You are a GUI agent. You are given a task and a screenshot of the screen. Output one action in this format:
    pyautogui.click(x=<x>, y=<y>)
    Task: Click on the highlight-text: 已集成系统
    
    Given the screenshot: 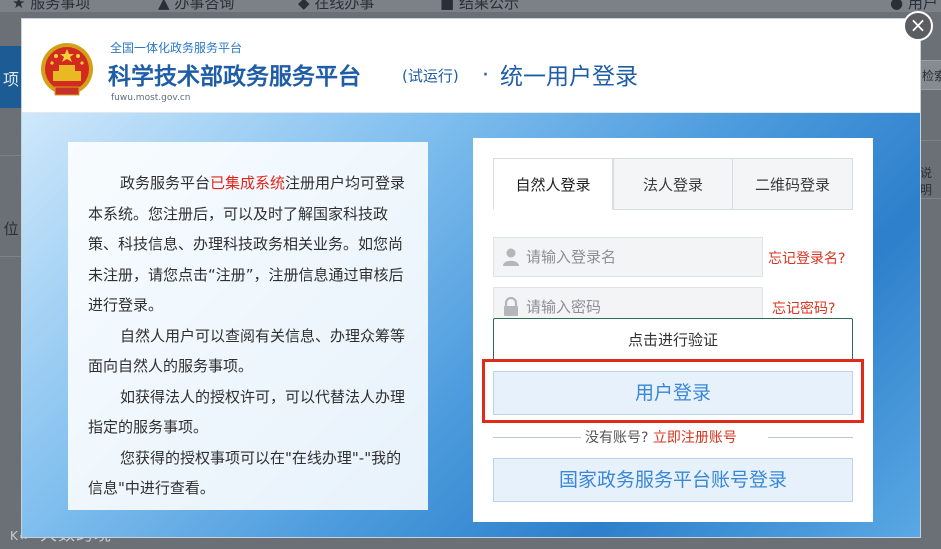 What is the action you would take?
    pyautogui.click(x=248, y=183)
    